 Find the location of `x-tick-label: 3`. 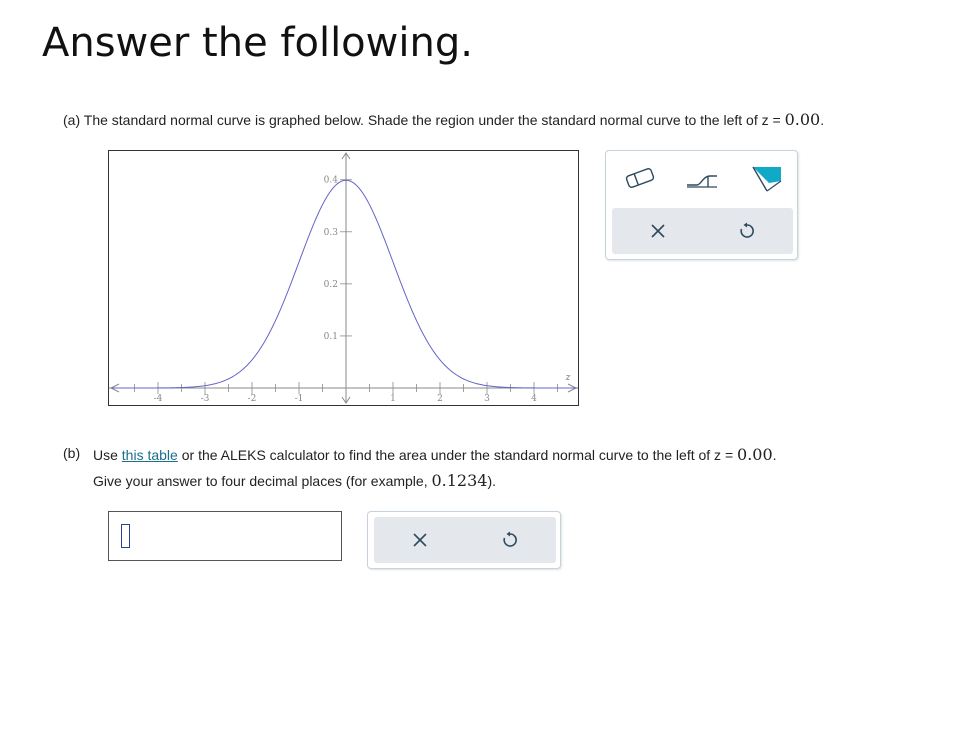

x-tick-label: 3 is located at coordinates (487, 399).